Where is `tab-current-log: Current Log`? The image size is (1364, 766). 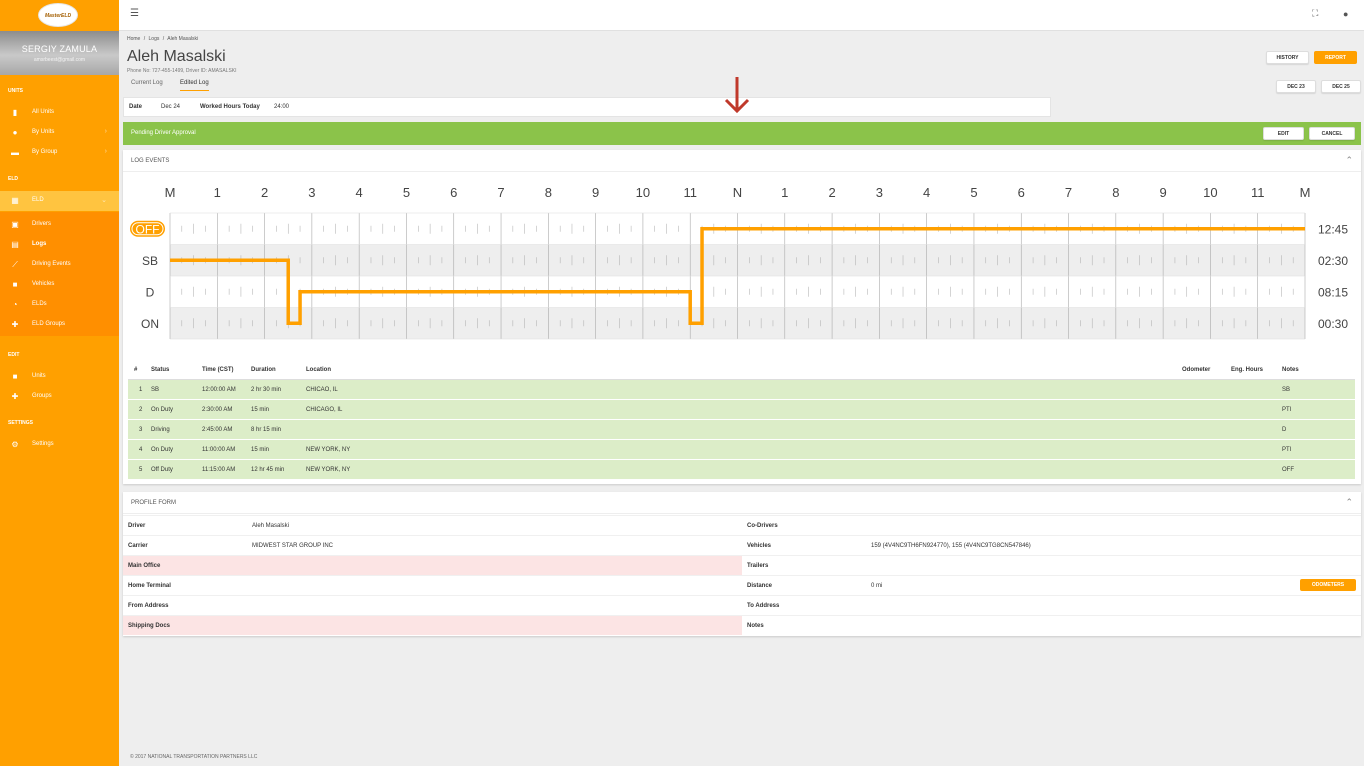
tab-current-log: Current Log is located at coordinates (147, 85).